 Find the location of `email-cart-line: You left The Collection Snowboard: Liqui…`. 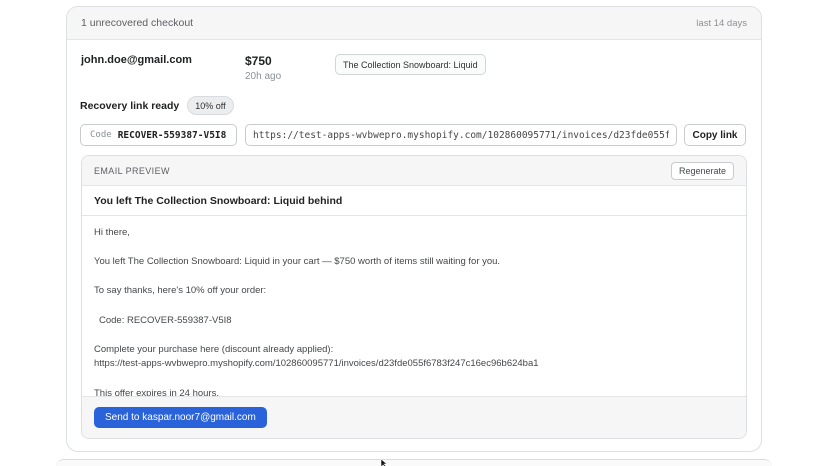

email-cart-line: You left The Collection Snowboard: Liqui… is located at coordinates (297, 262).